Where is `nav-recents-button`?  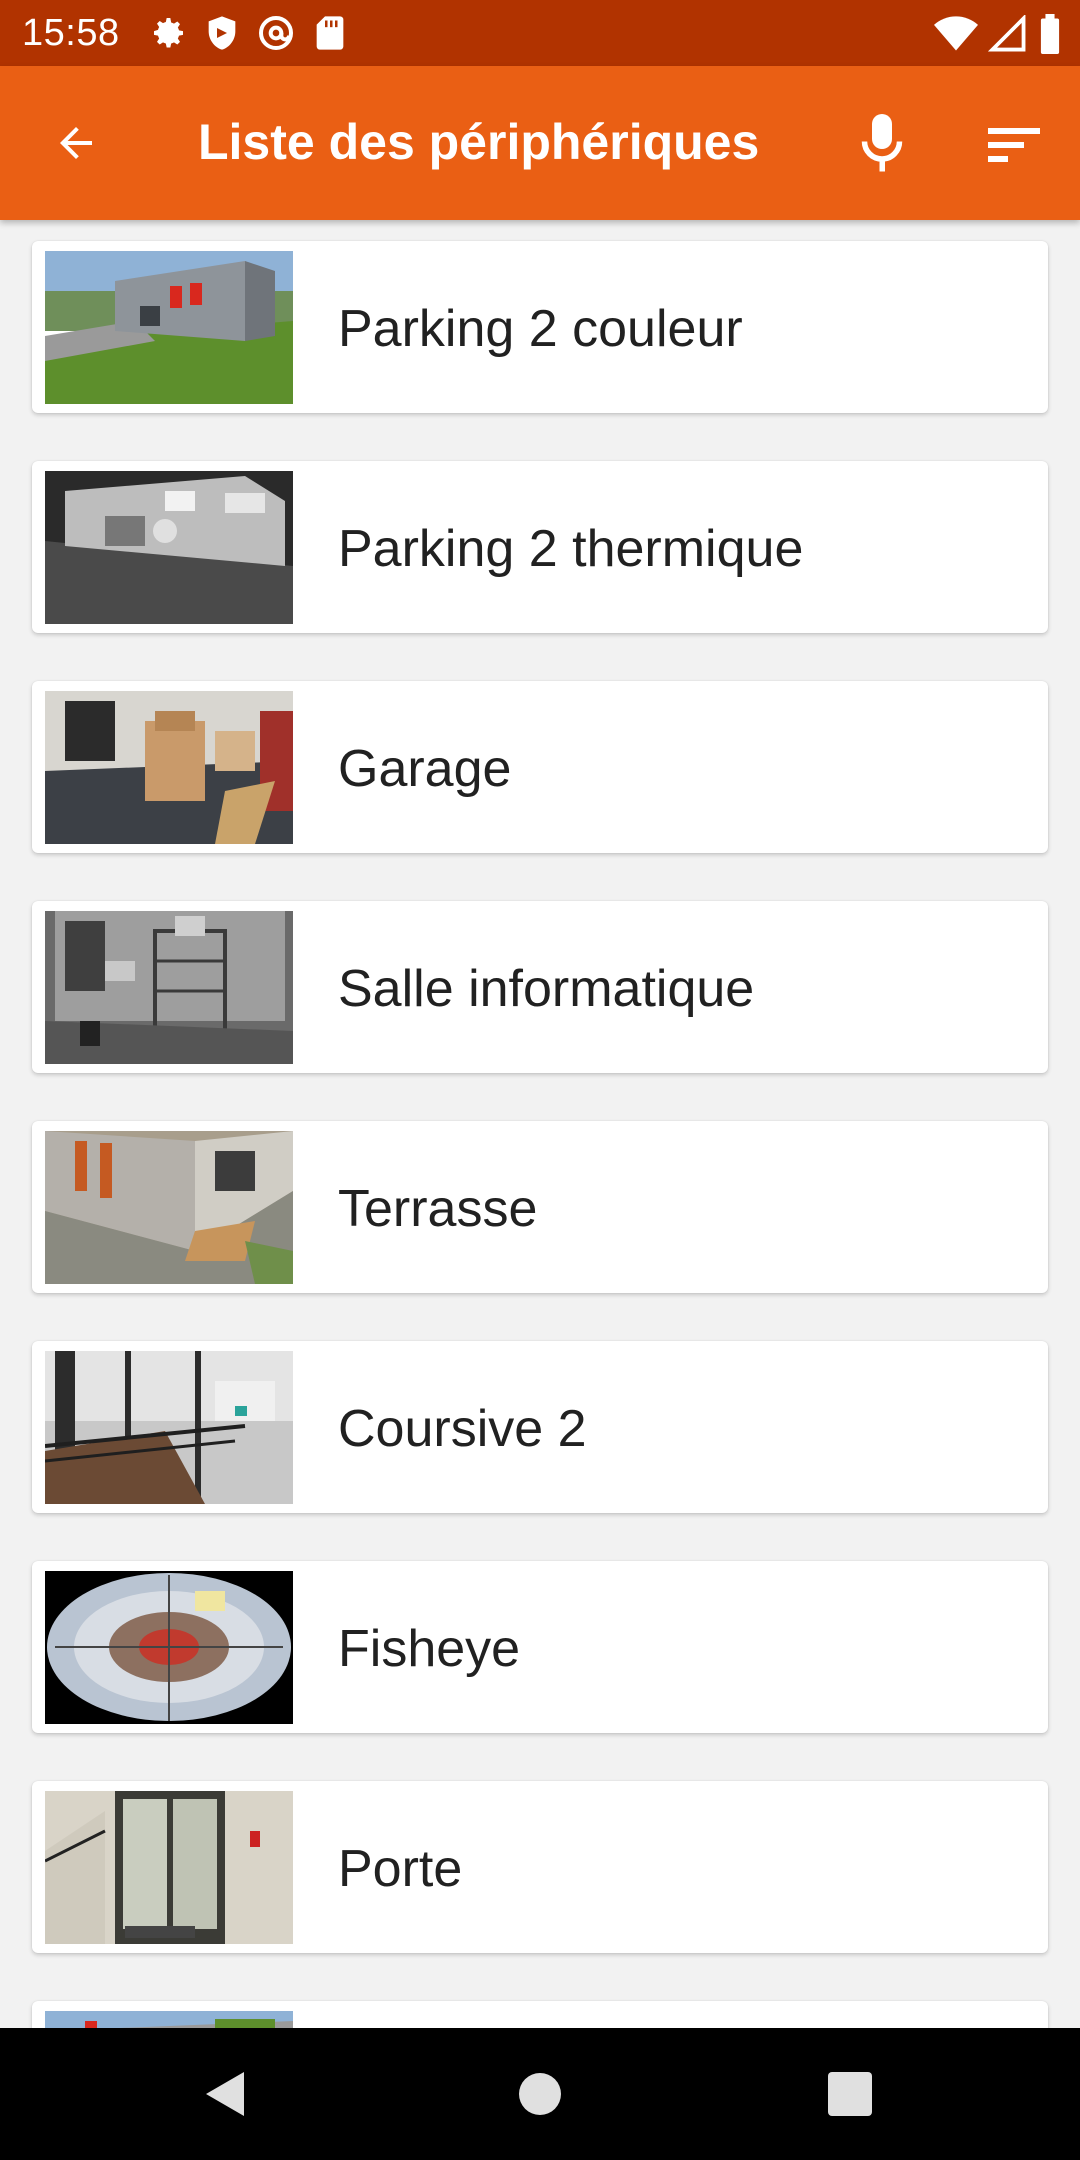
nav-recents-button is located at coordinates (850, 2094).